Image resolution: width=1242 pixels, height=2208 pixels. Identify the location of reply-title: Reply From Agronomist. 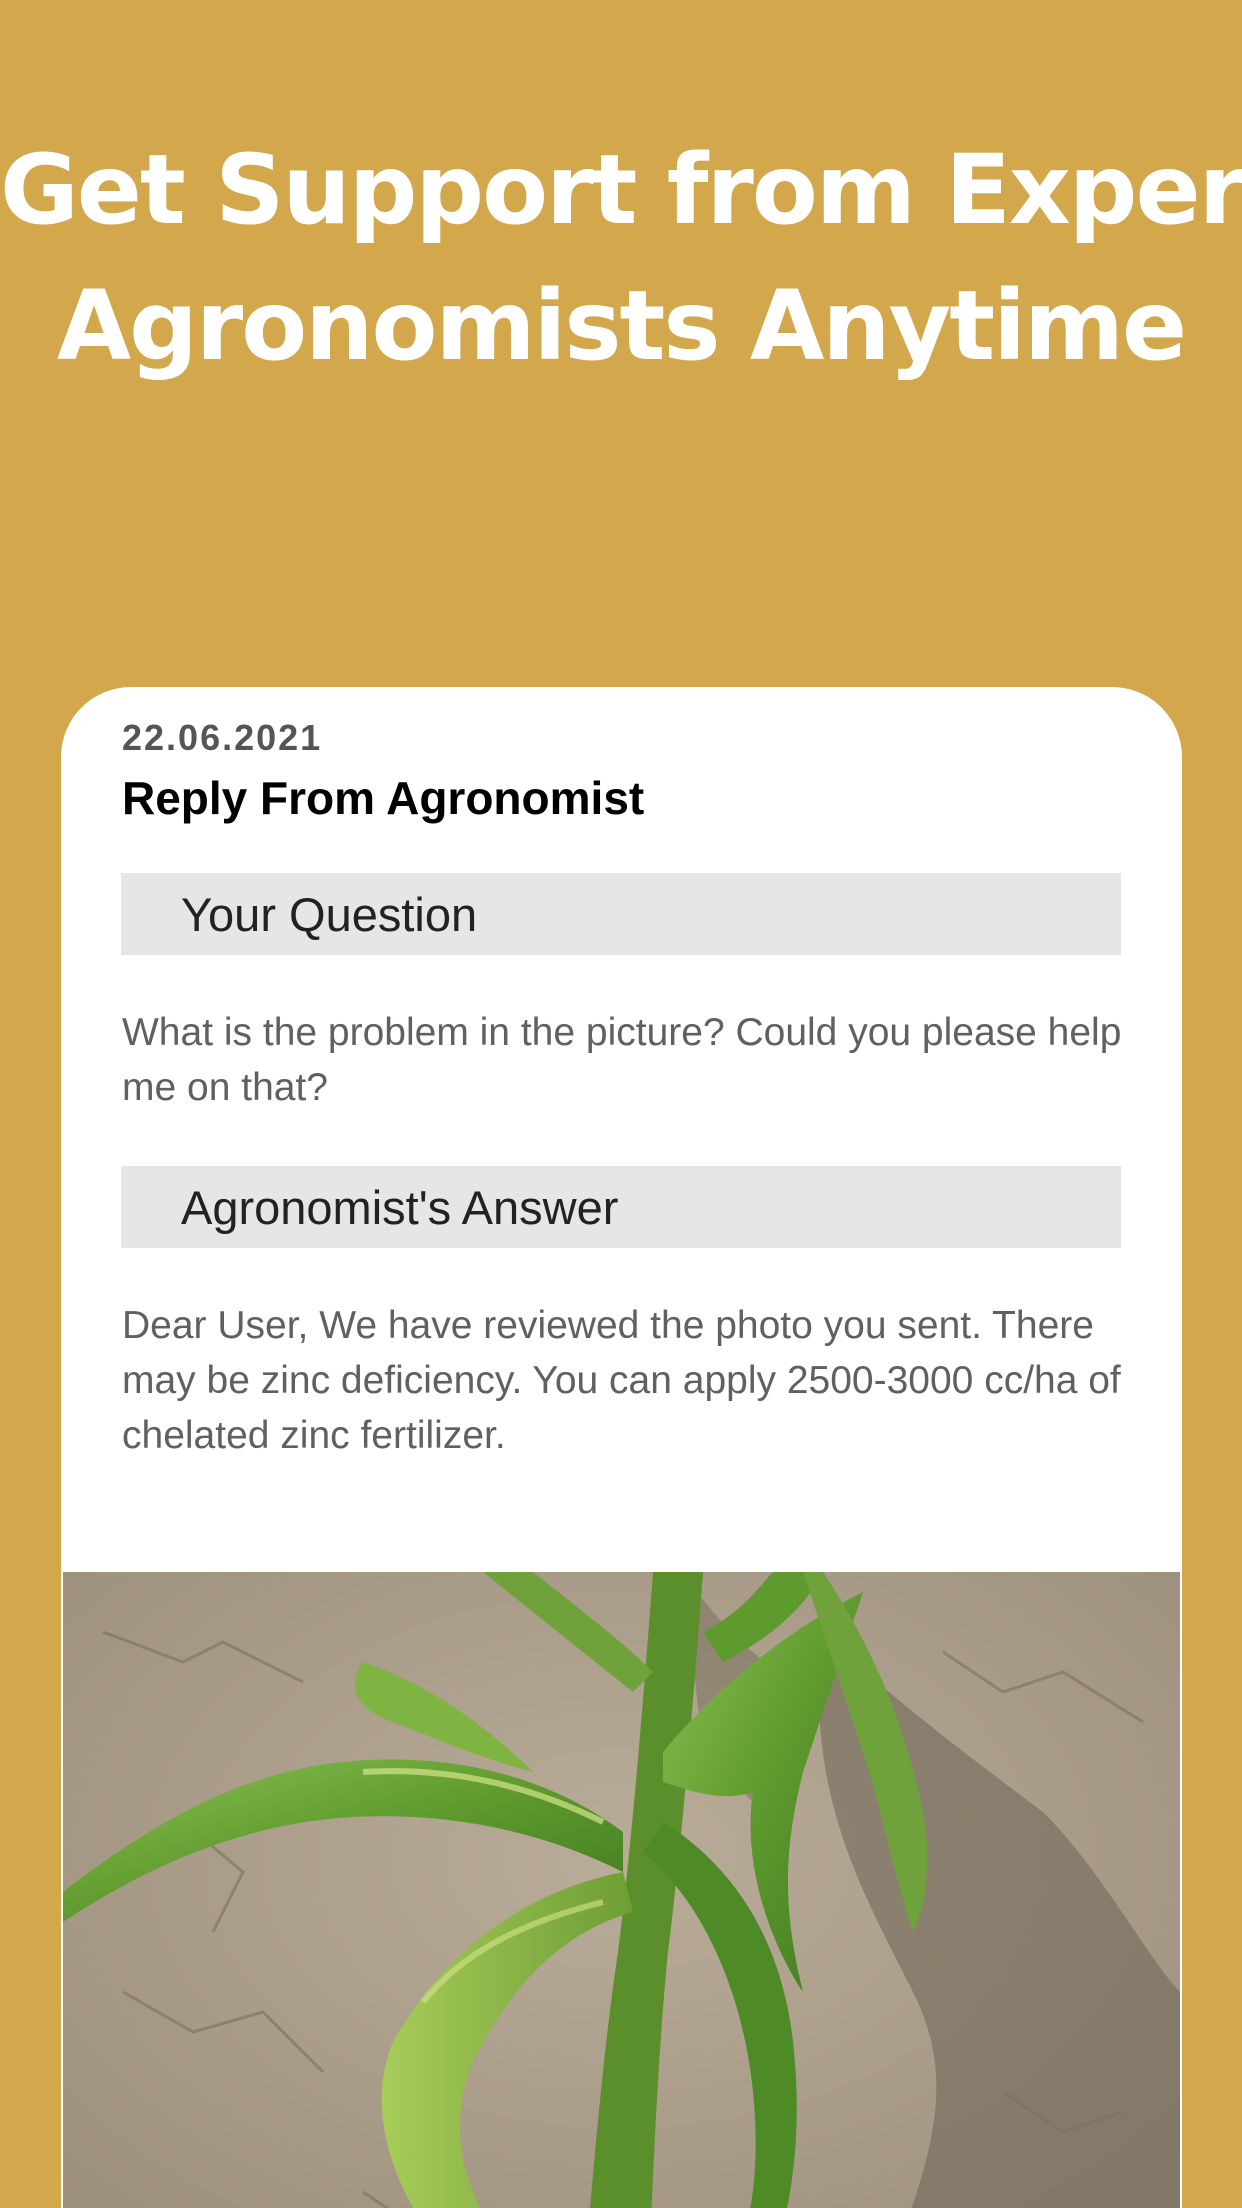
(383, 798).